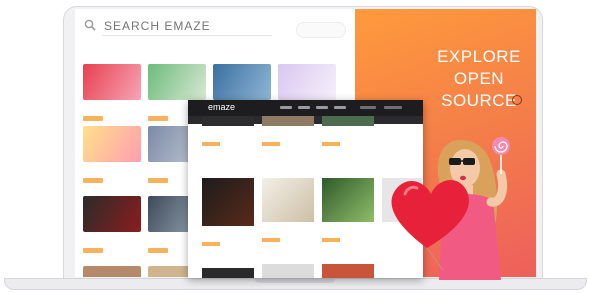 This screenshot has width=589, height=293. What do you see at coordinates (321, 30) in the screenshot?
I see `search-button` at bounding box center [321, 30].